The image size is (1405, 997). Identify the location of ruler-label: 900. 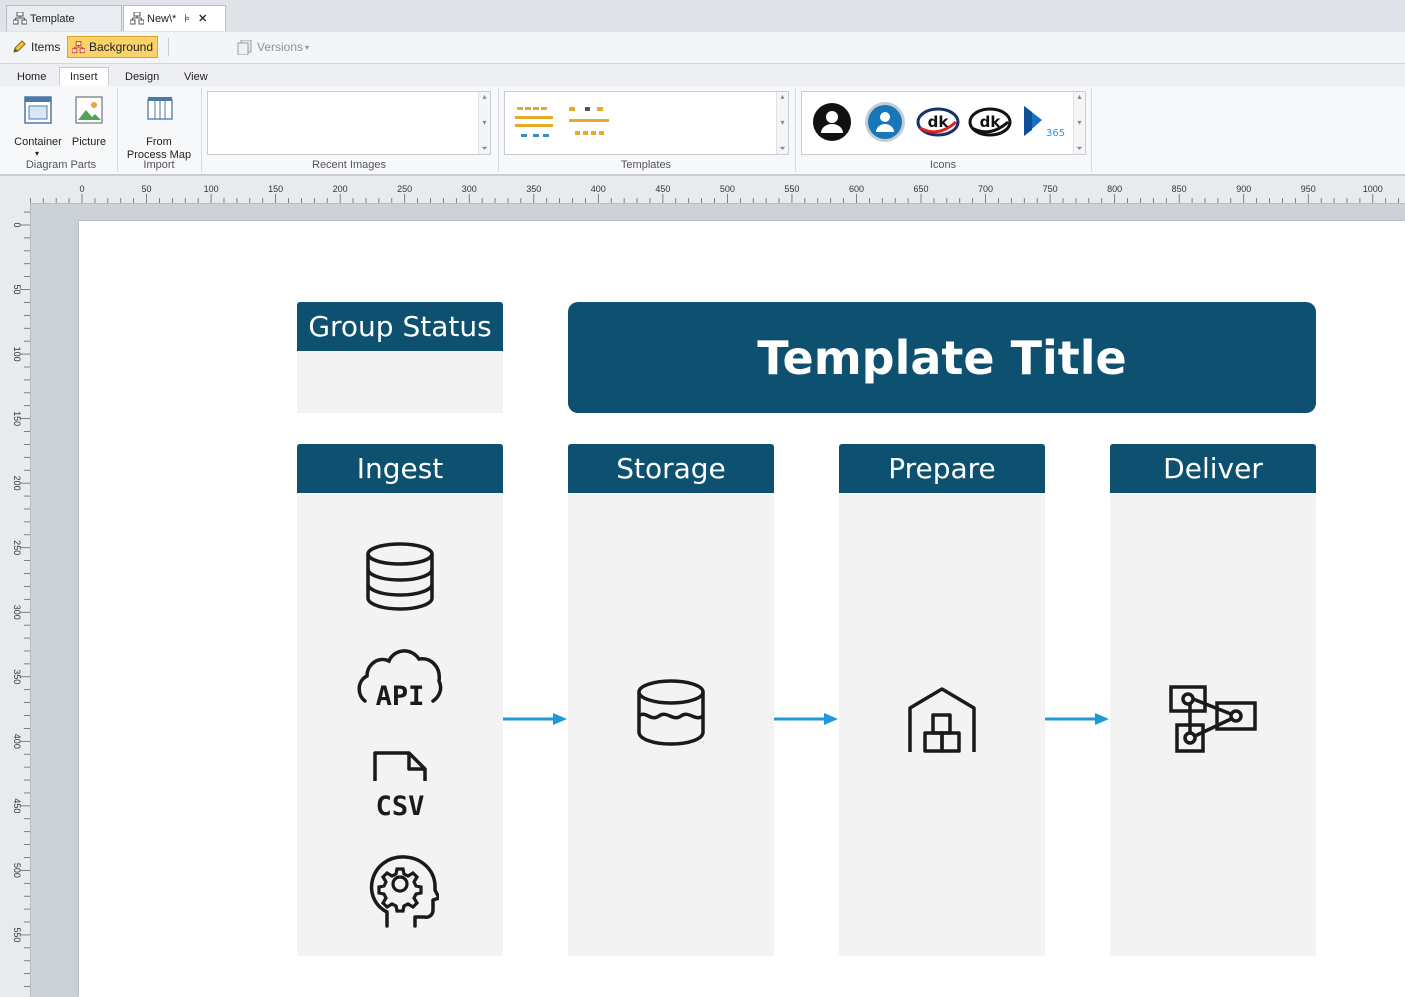
(1243, 189).